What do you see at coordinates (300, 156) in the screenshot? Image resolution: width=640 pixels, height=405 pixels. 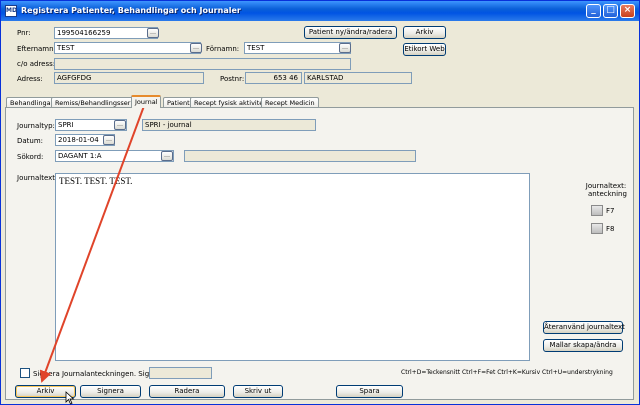 I see `sokord-extra-field` at bounding box center [300, 156].